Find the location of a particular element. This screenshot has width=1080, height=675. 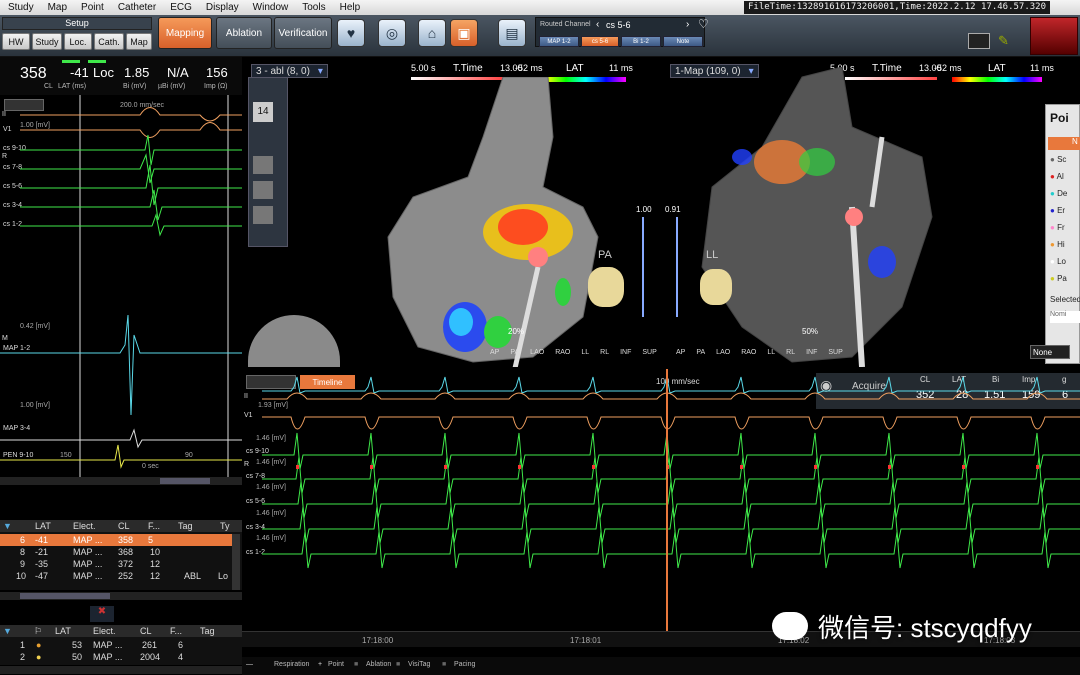

point-table-hscroll is located at coordinates (121, 596).